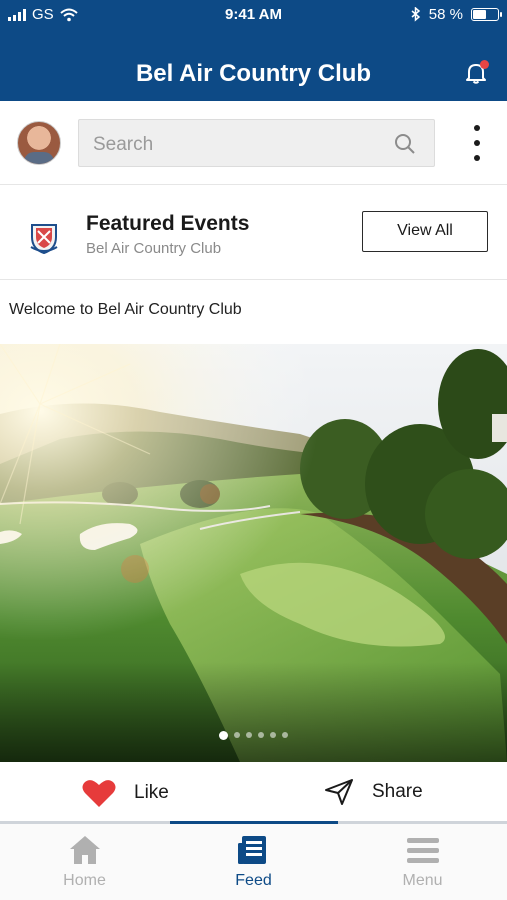 This screenshot has width=507, height=900. Describe the element at coordinates (477, 143) in the screenshot. I see `more-options-button` at that location.